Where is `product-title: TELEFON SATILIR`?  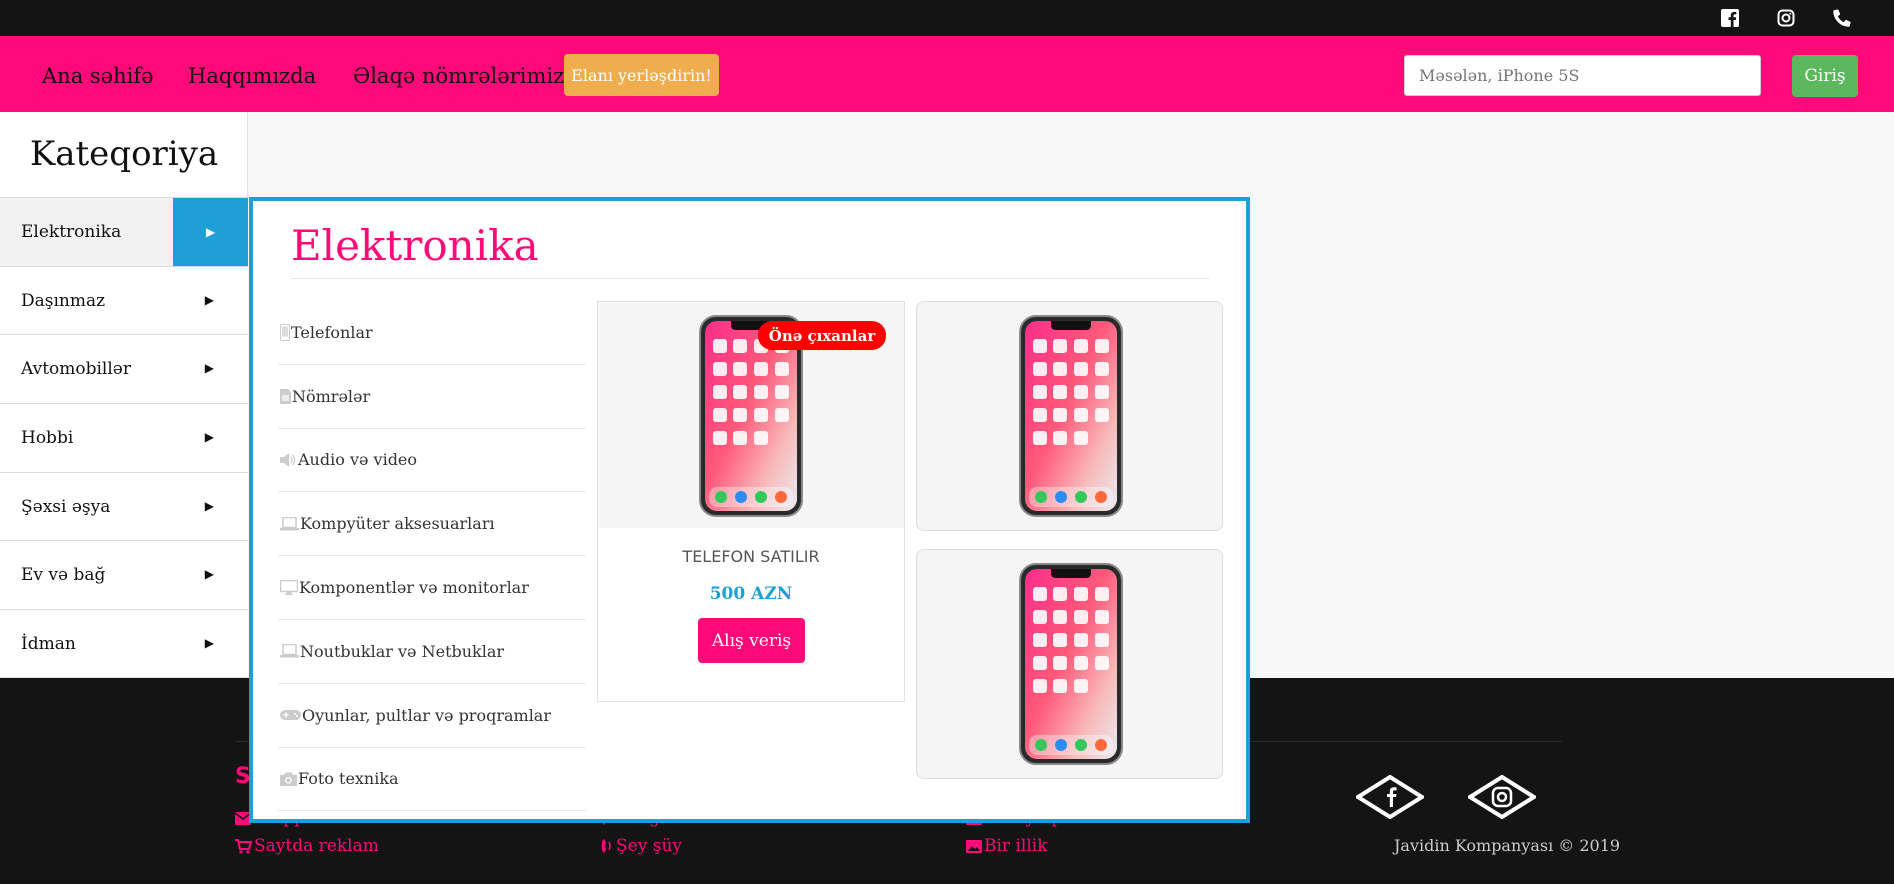 product-title: TELEFON SATILIR is located at coordinates (751, 556).